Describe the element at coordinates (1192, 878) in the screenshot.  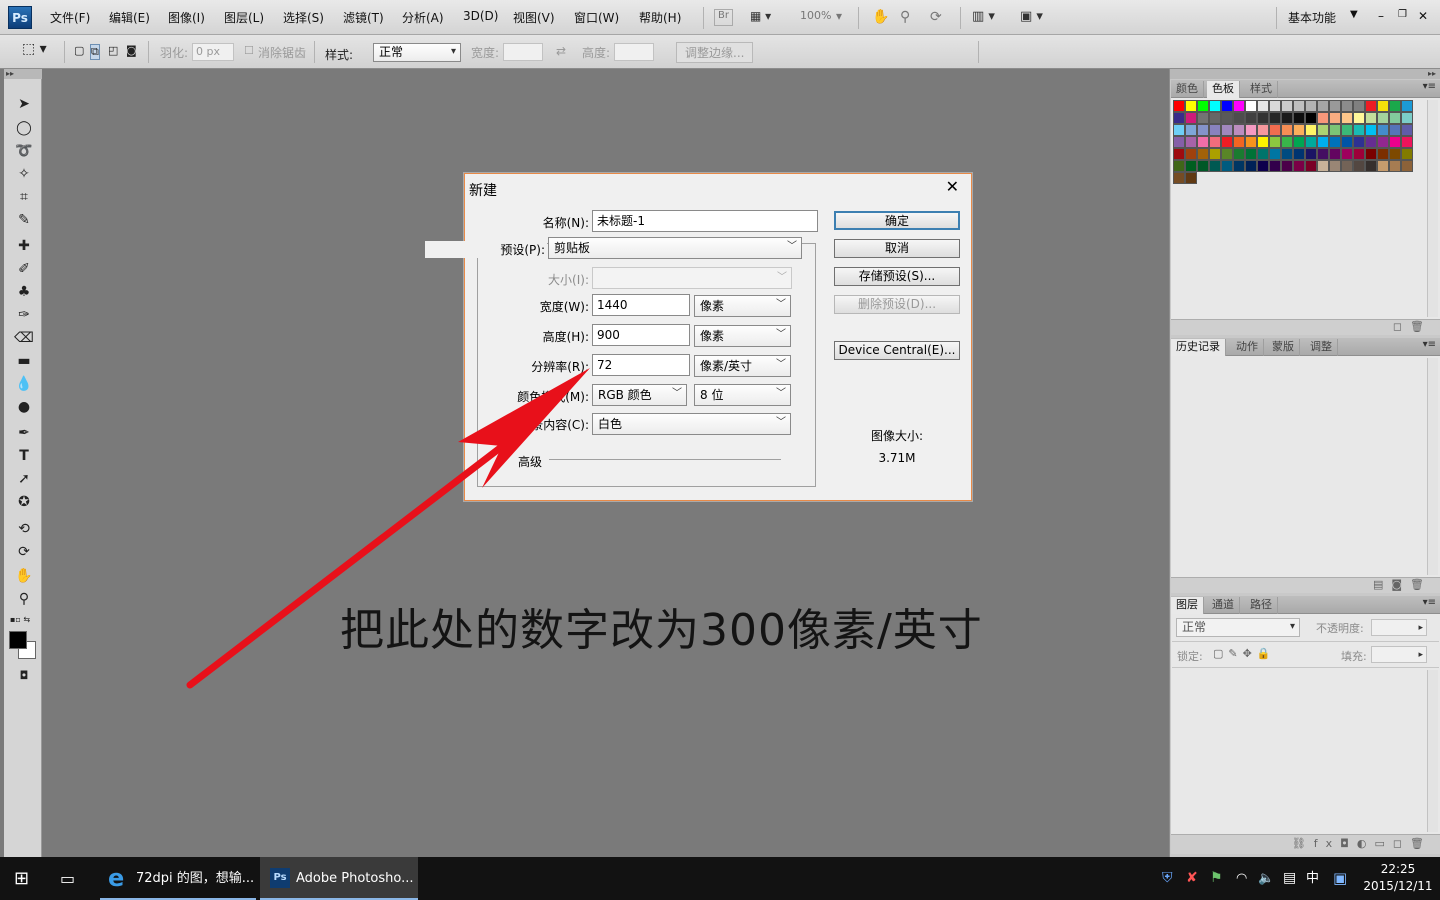
I see `network-warning-icon: ✘` at that location.